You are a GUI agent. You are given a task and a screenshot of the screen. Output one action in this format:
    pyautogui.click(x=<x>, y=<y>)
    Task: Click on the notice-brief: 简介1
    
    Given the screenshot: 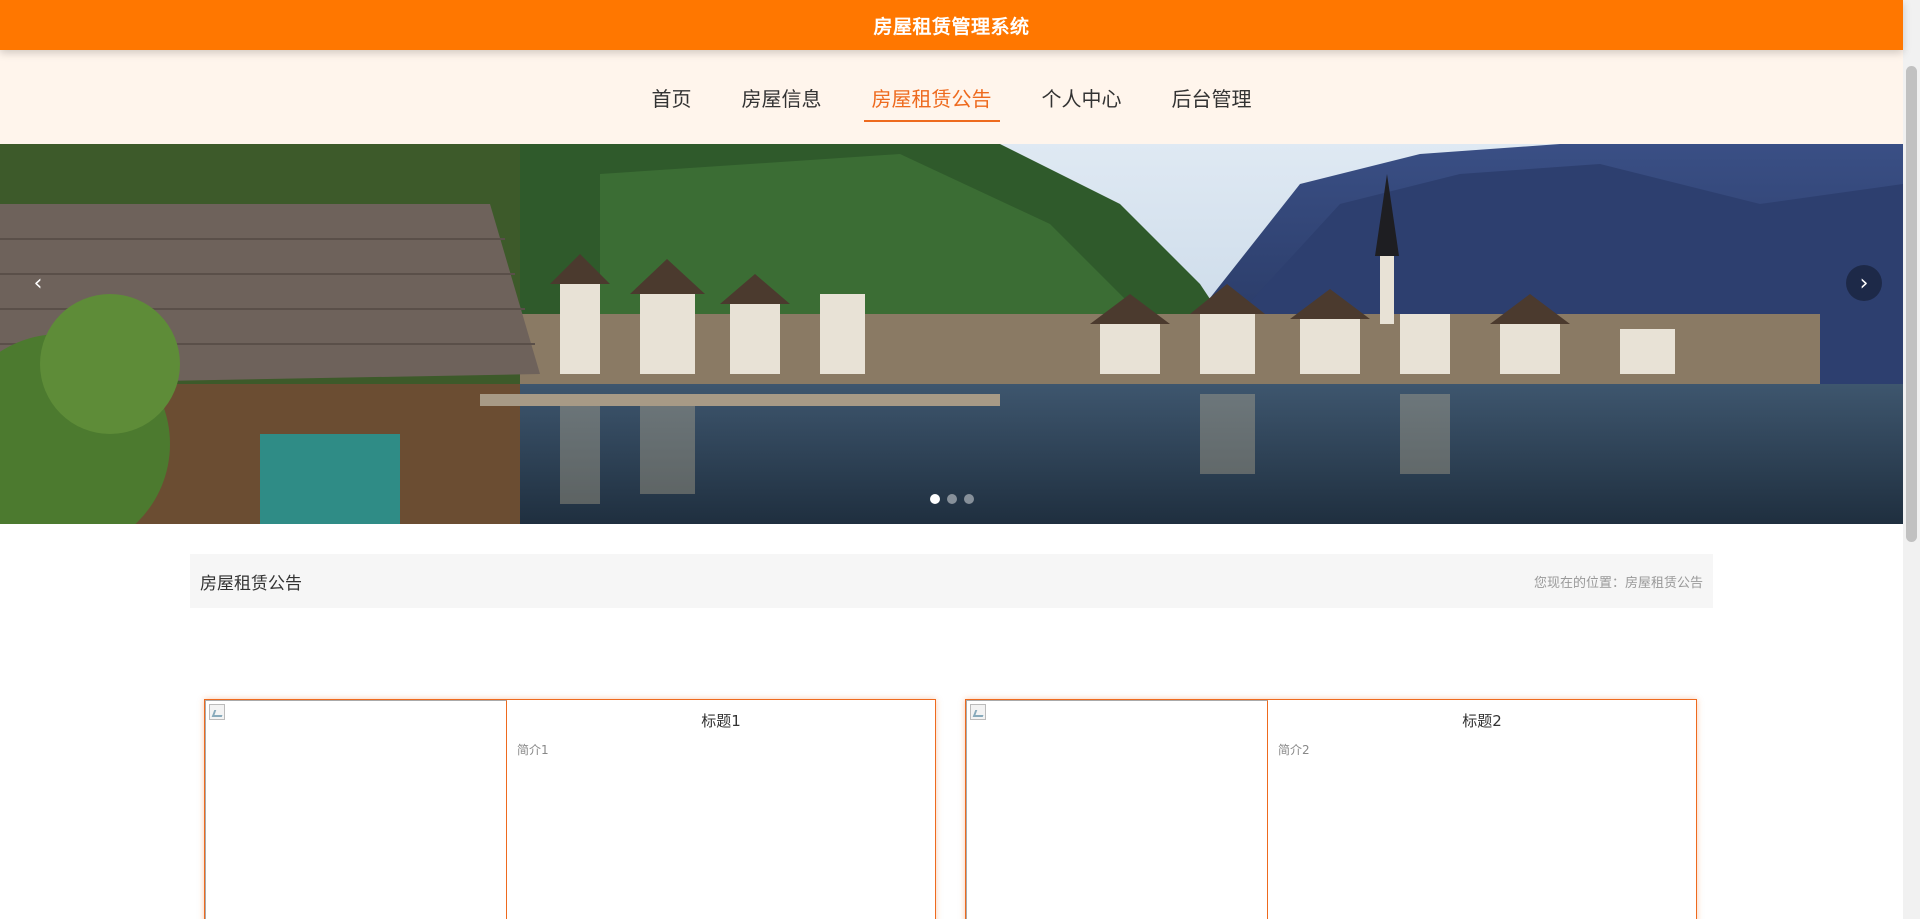 What is the action you would take?
    pyautogui.click(x=533, y=750)
    